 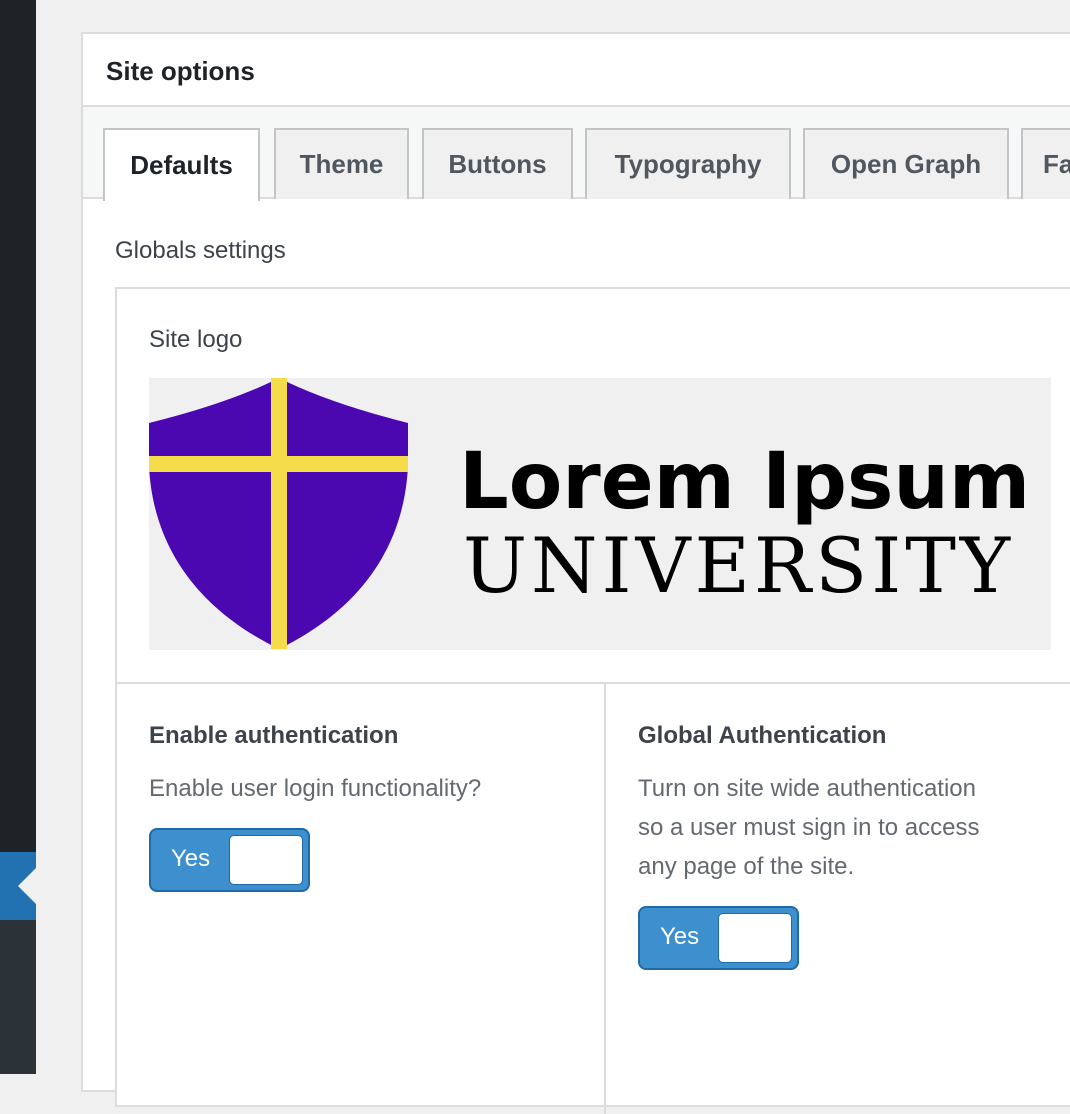 I want to click on global-authentication-toggle: Yes, so click(x=718, y=938).